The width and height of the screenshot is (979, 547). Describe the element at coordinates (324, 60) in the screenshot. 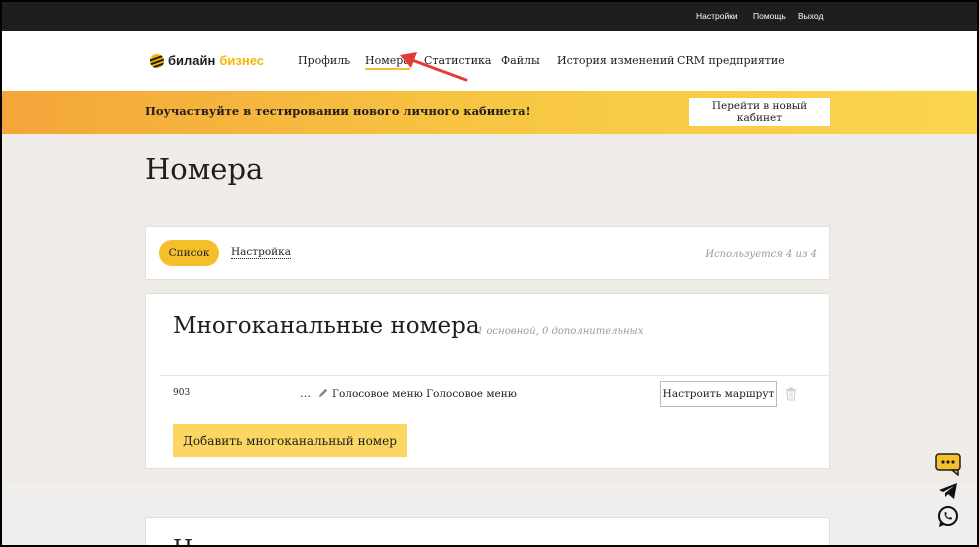

I see `nav-profile: Профиль` at that location.